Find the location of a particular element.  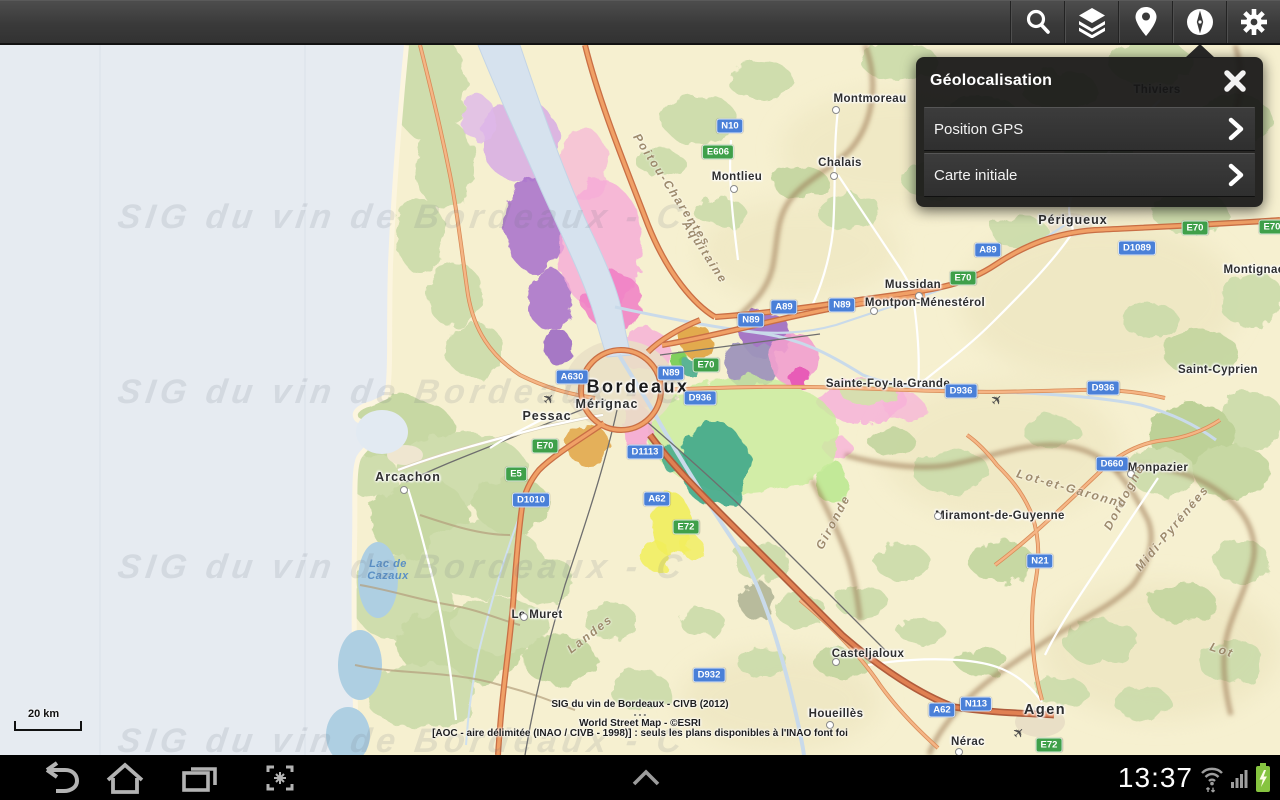

screenshot-icon is located at coordinates (280, 777).